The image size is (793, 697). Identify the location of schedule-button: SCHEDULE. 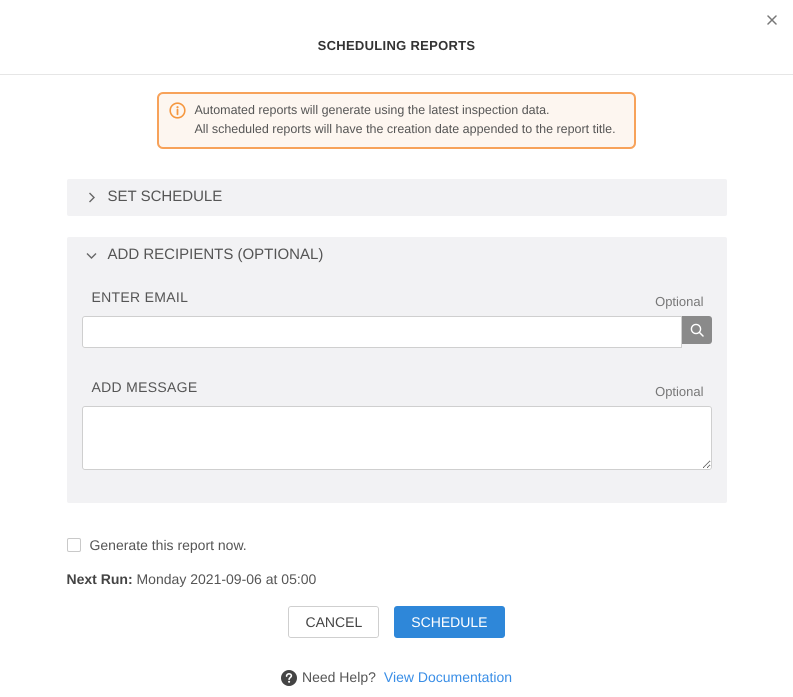
(449, 622).